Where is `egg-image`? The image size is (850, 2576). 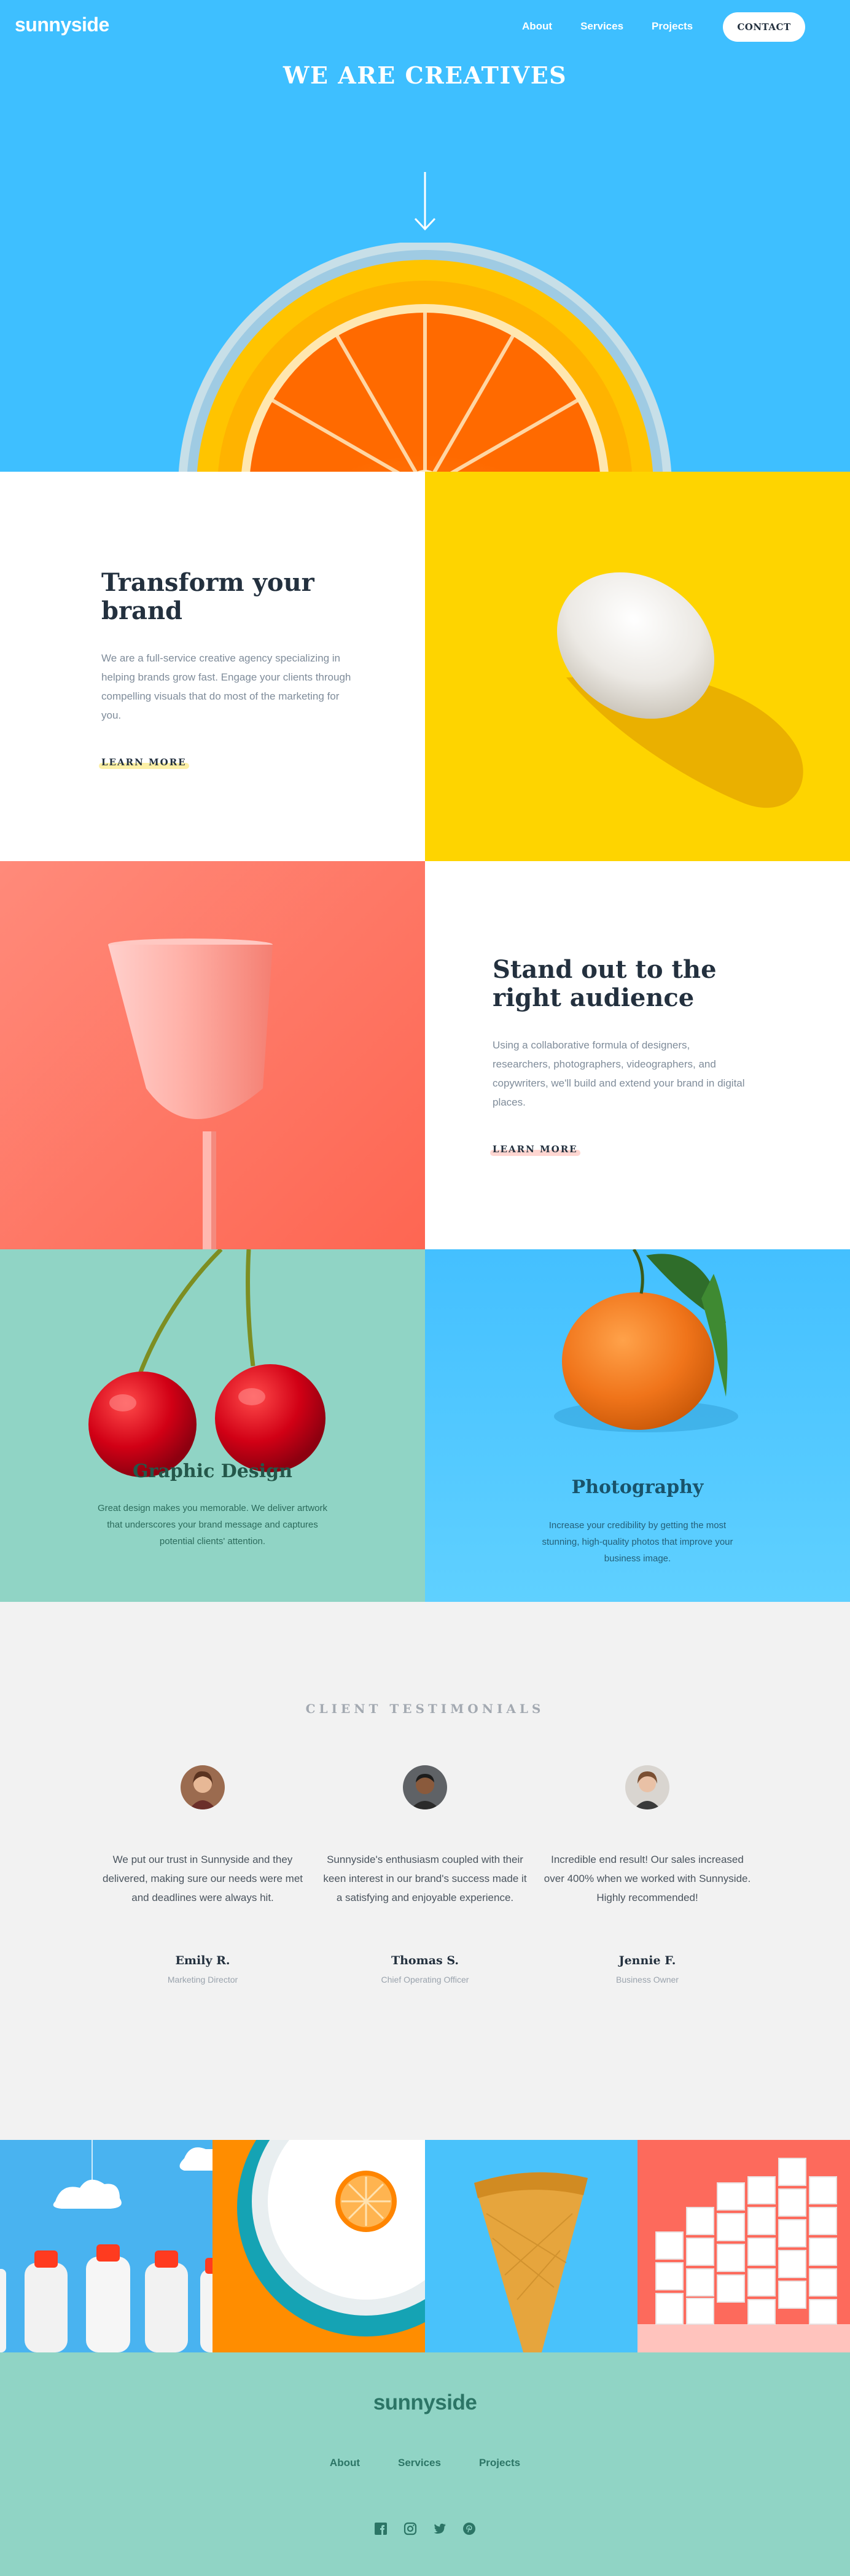 egg-image is located at coordinates (637, 666).